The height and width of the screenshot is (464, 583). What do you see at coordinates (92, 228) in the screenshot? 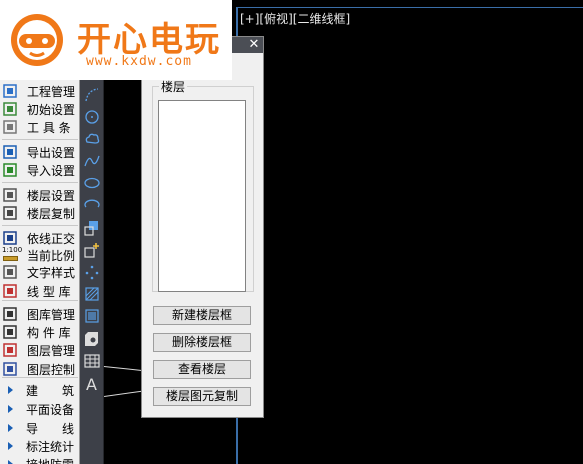
I see `insert-block-icon` at bounding box center [92, 228].